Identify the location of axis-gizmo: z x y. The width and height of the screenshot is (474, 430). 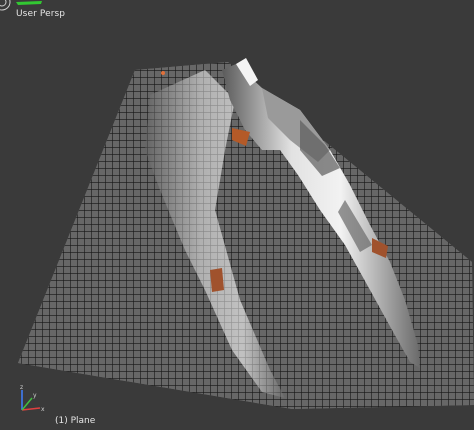
(32, 398).